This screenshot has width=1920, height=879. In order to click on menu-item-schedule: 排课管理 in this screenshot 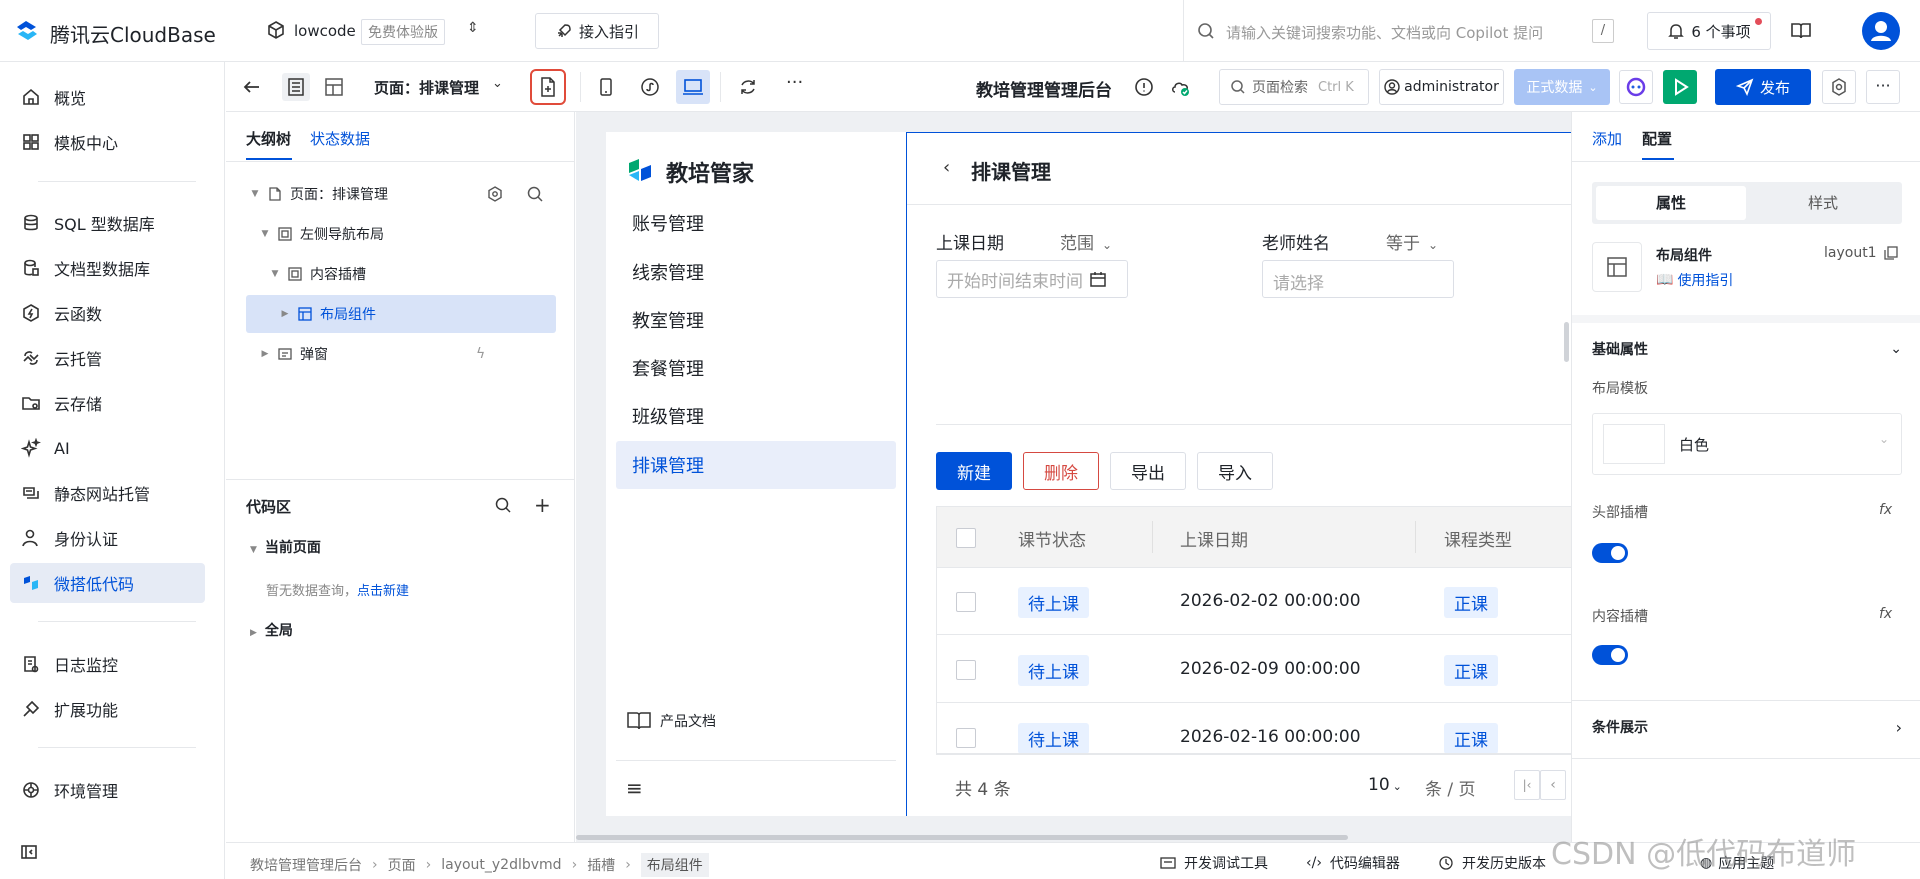, I will do `click(756, 465)`.